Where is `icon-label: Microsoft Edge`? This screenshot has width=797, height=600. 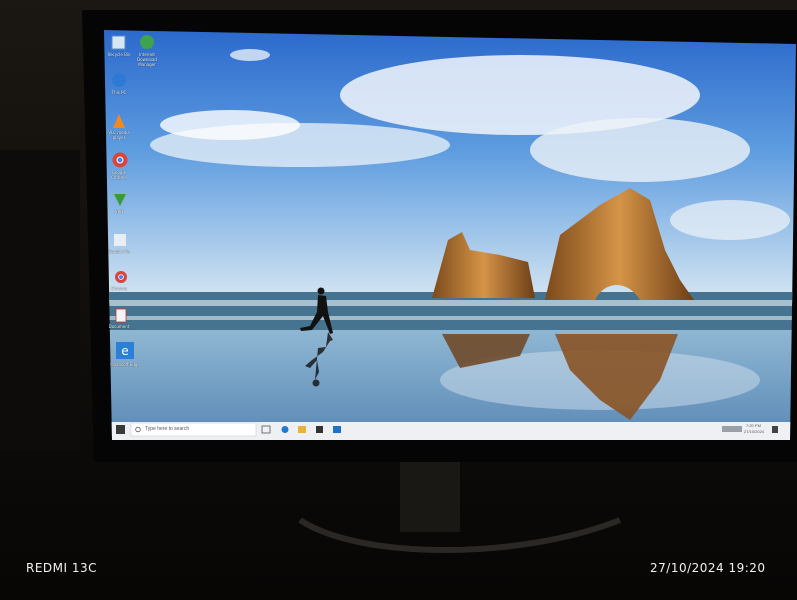
icon-label: Microsoft Edge is located at coordinates (125, 364).